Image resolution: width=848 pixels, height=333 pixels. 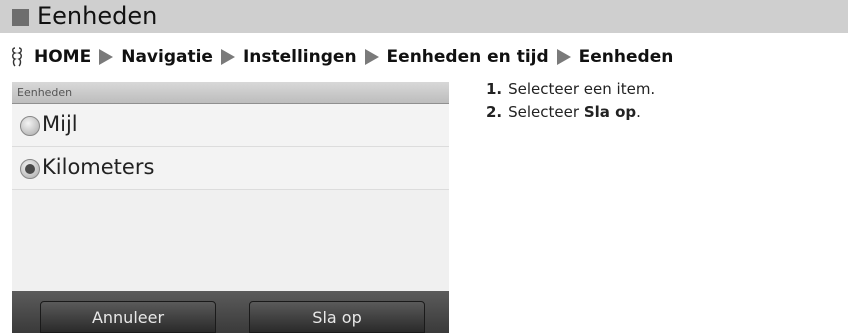 I want to click on screen-title-bar: Eenheden, so click(x=230, y=93).